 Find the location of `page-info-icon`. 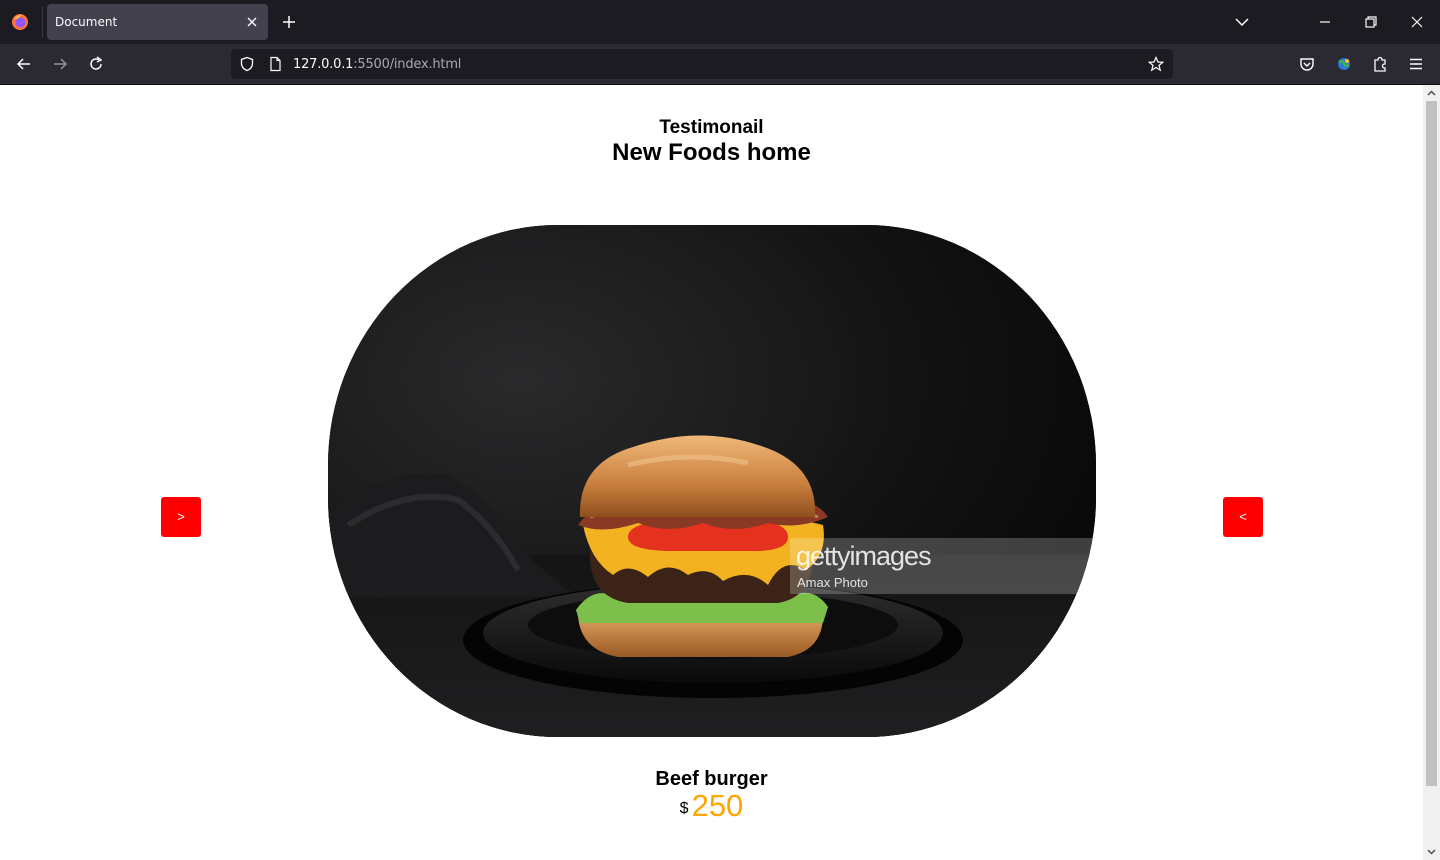

page-info-icon is located at coordinates (275, 64).